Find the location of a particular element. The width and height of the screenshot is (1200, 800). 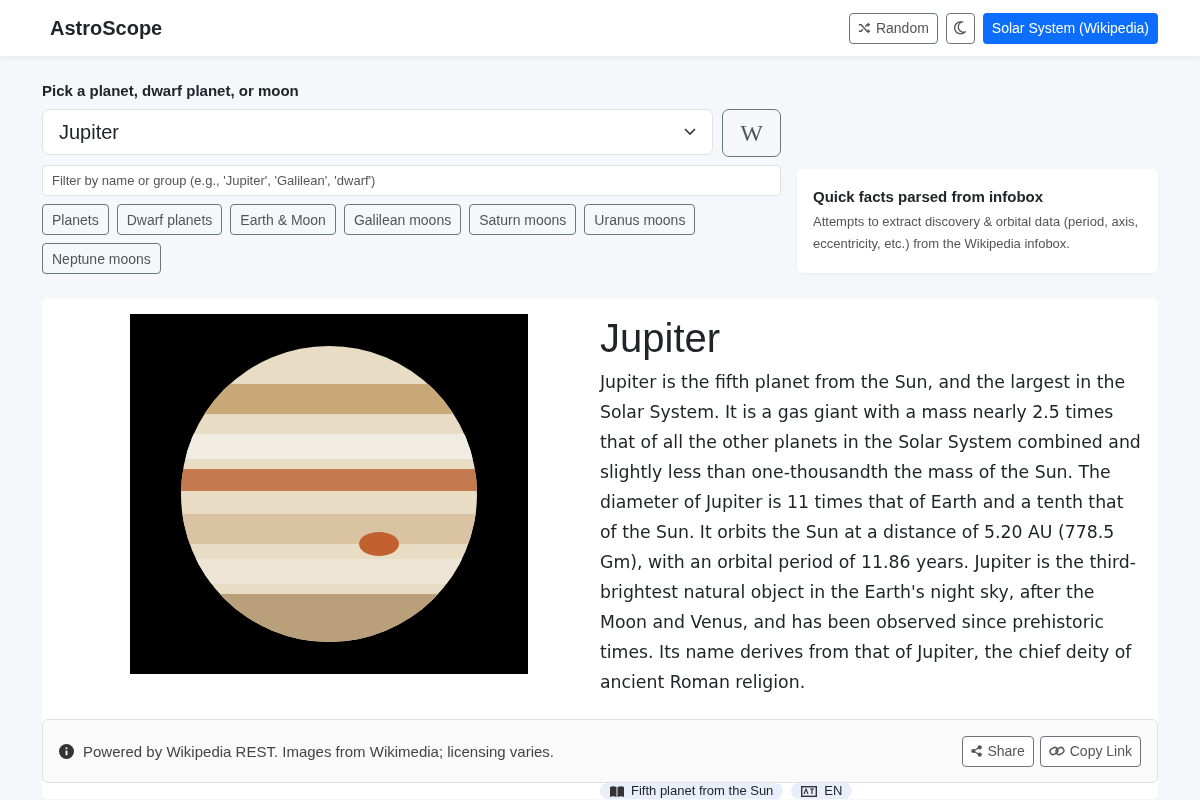

info-badge: Fifth planet from the Sun is located at coordinates (692, 791).